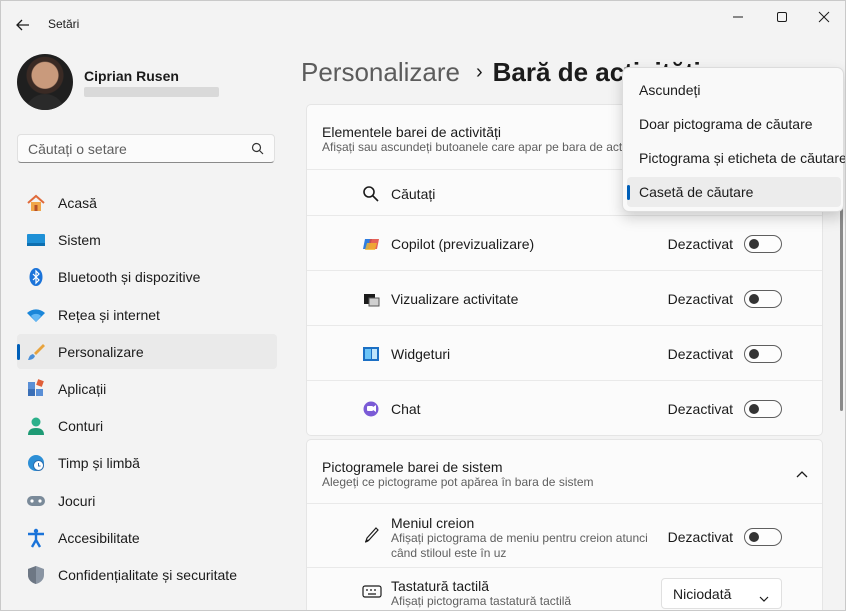  Describe the element at coordinates (413, 194) in the screenshot. I see `row-label: Căutați` at that location.